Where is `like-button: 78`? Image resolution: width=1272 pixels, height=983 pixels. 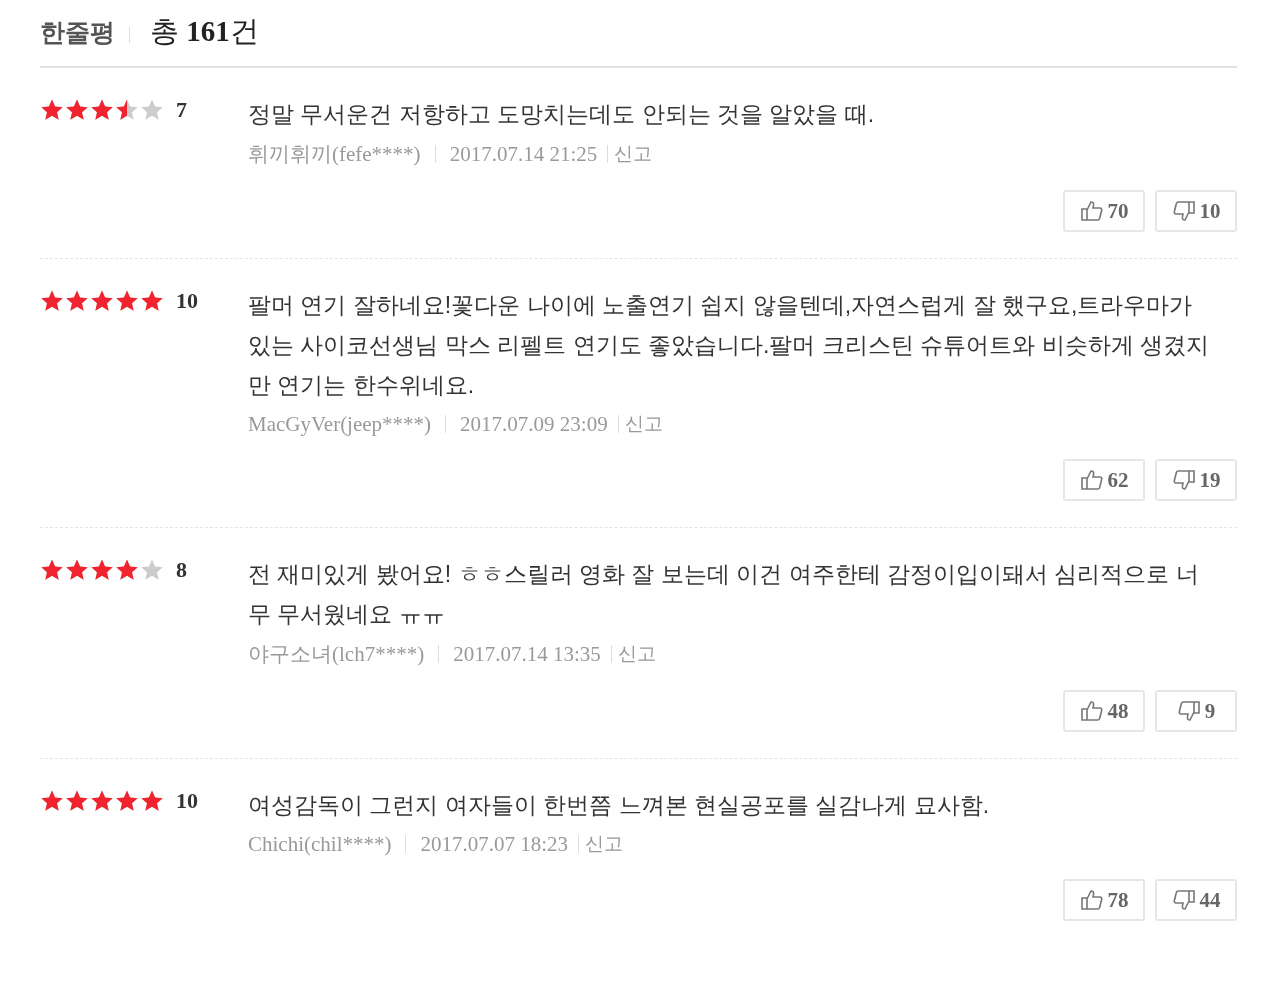 like-button: 78 is located at coordinates (1104, 900).